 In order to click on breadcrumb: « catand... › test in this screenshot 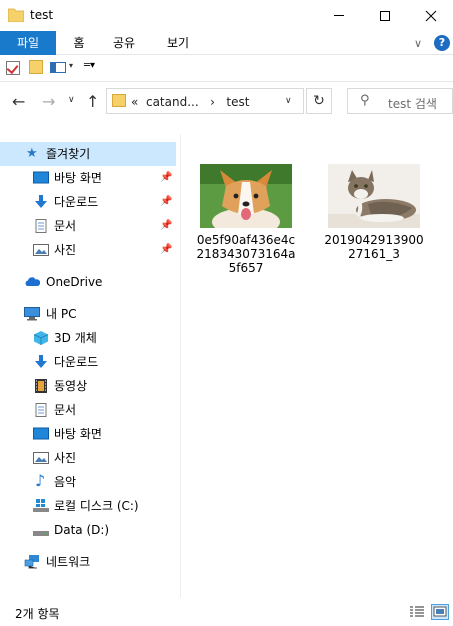, I will do `click(190, 102)`.